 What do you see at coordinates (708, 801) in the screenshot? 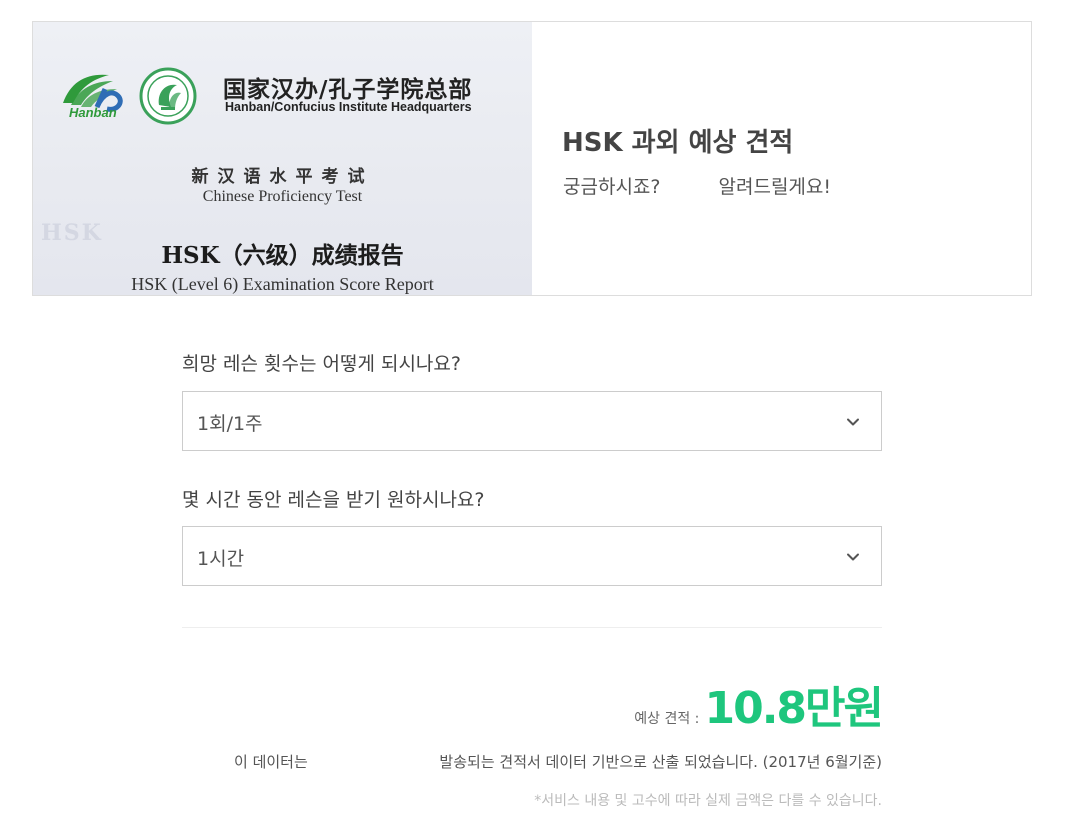
I see `price-disclaimer: *서비스 내용 및 고수에 따라 실제 금액은 다를 수 있습니다.` at bounding box center [708, 801].